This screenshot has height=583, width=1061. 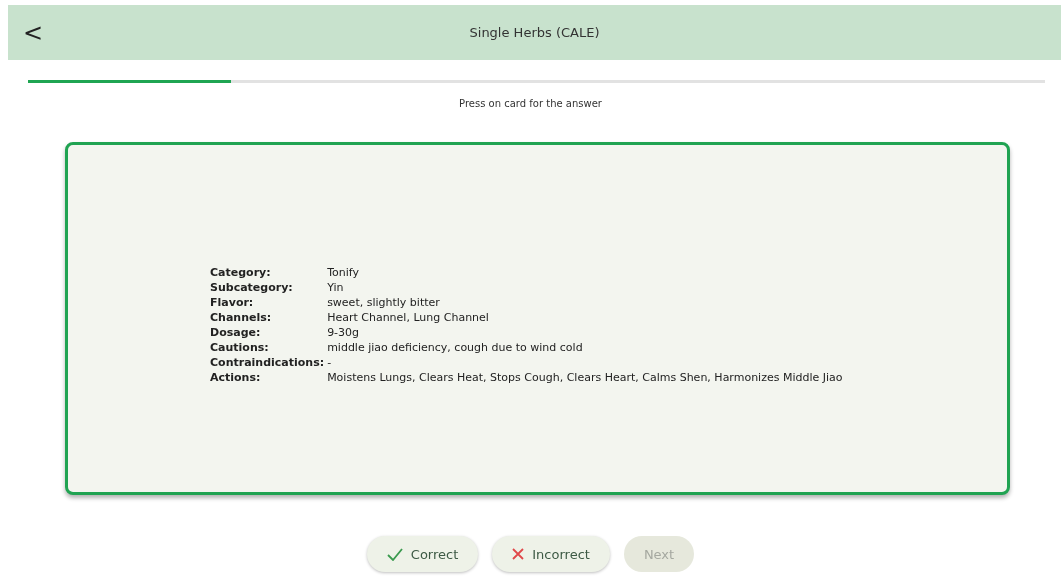 What do you see at coordinates (551, 554) in the screenshot?
I see `incorrect-button: Incorrect` at bounding box center [551, 554].